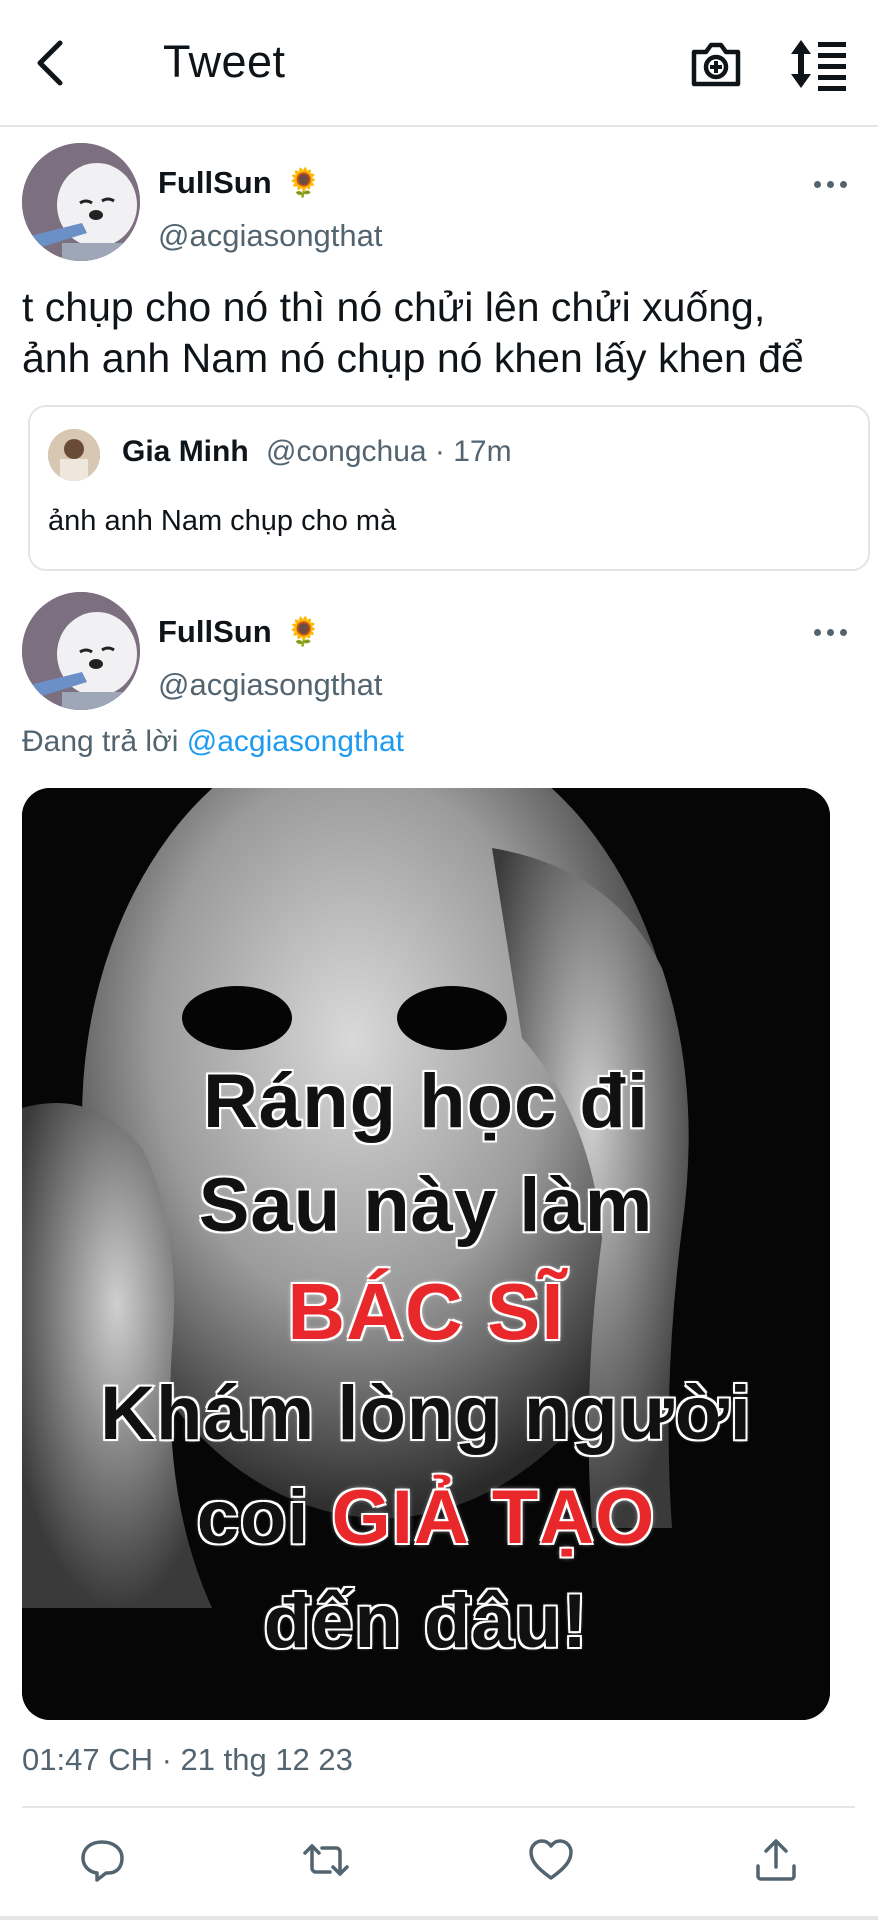 Image resolution: width=878 pixels, height=1920 pixels. I want to click on quoted-text: ảnh anh Nam chụp cho mà, so click(222, 521).